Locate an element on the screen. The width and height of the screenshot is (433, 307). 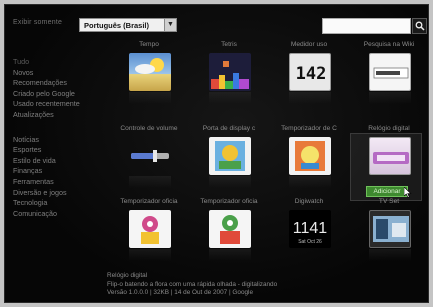
sidebar-item-sports: Esportes is located at coordinates (59, 150).